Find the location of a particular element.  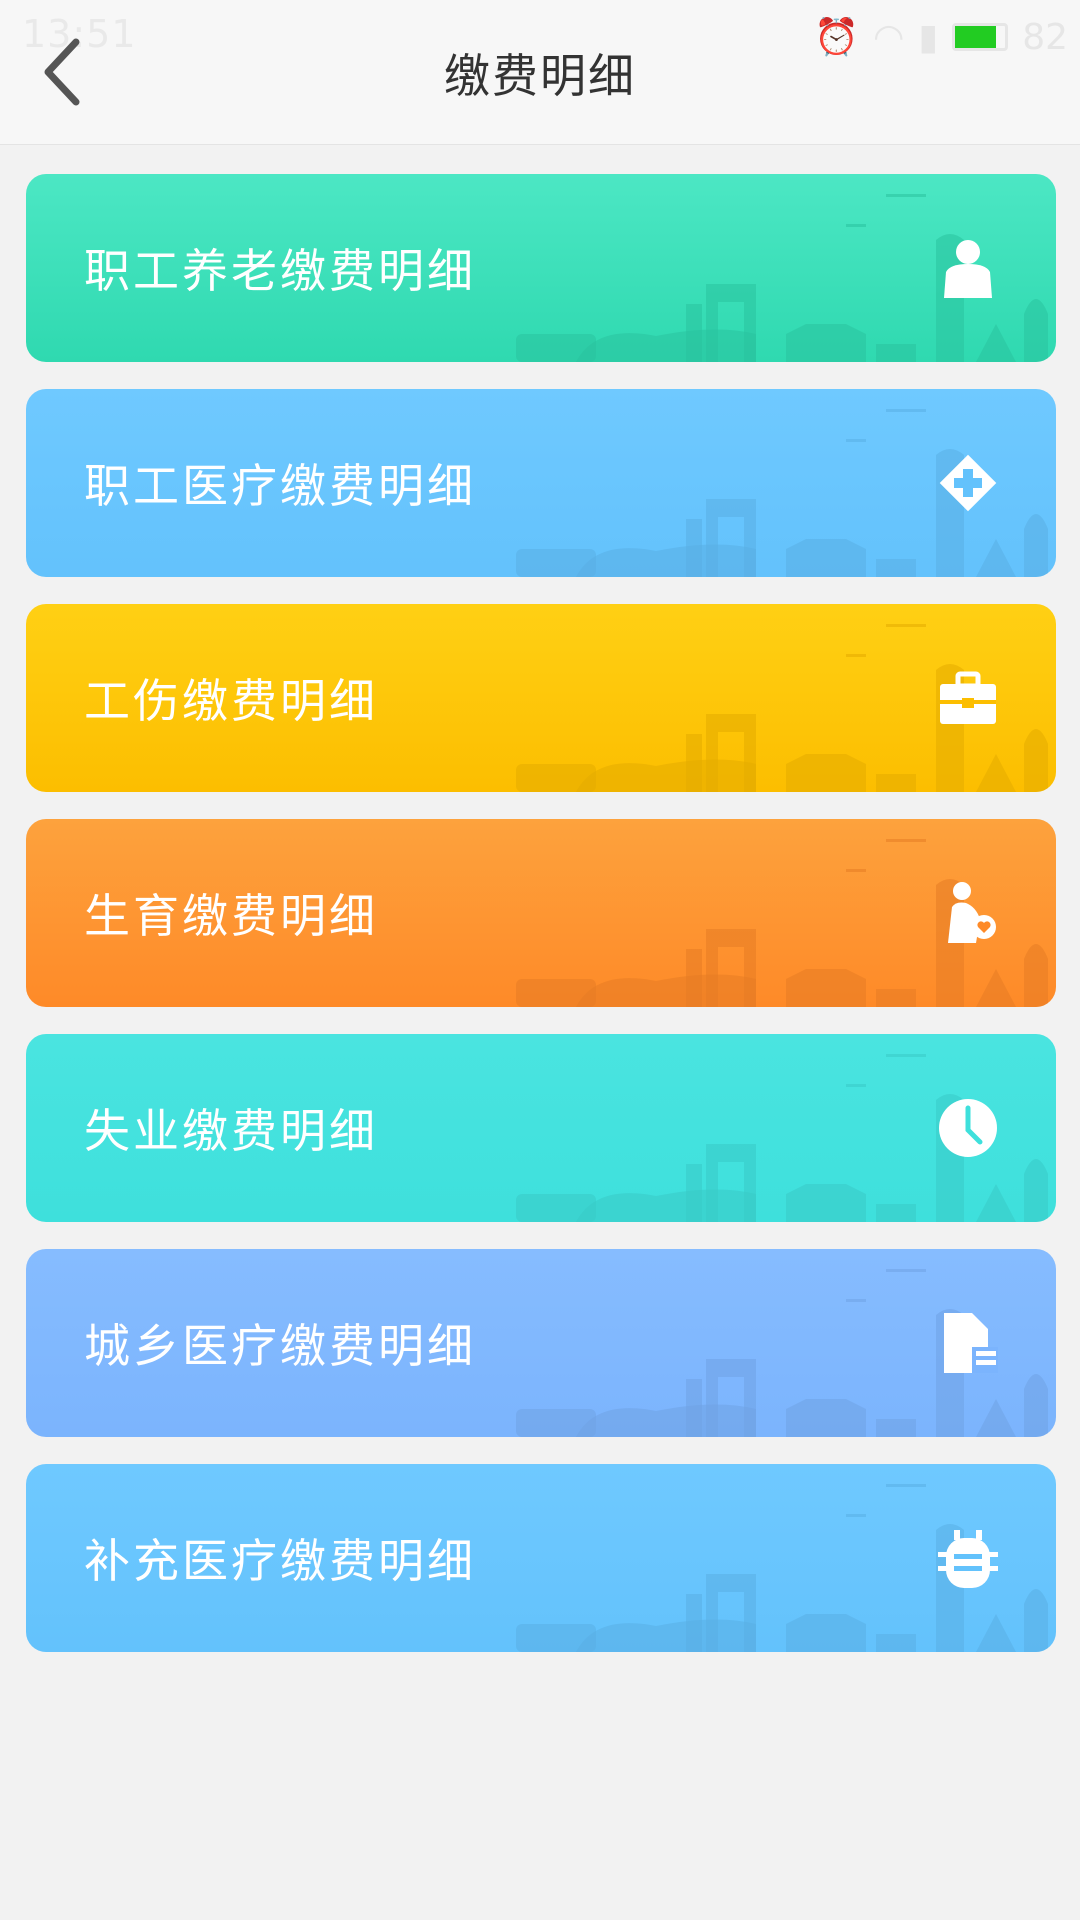

card-pension: 职工养老缴费明细 is located at coordinates (541, 268).